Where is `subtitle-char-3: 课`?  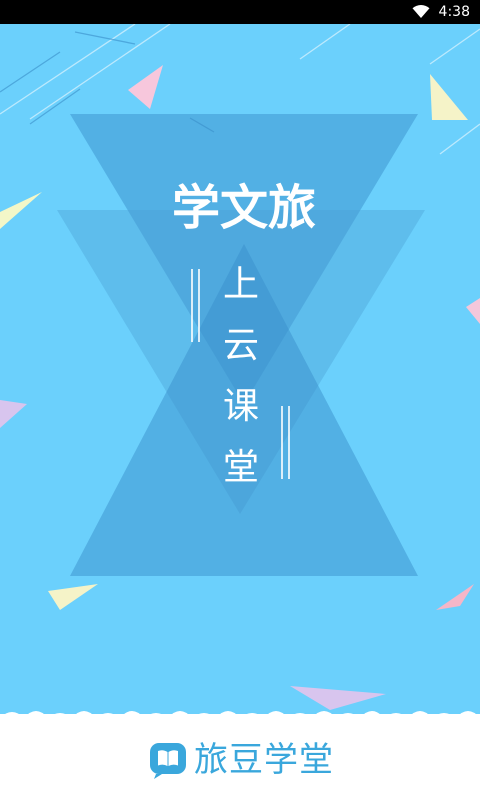
subtitle-char-3: 课 is located at coordinates (241, 406).